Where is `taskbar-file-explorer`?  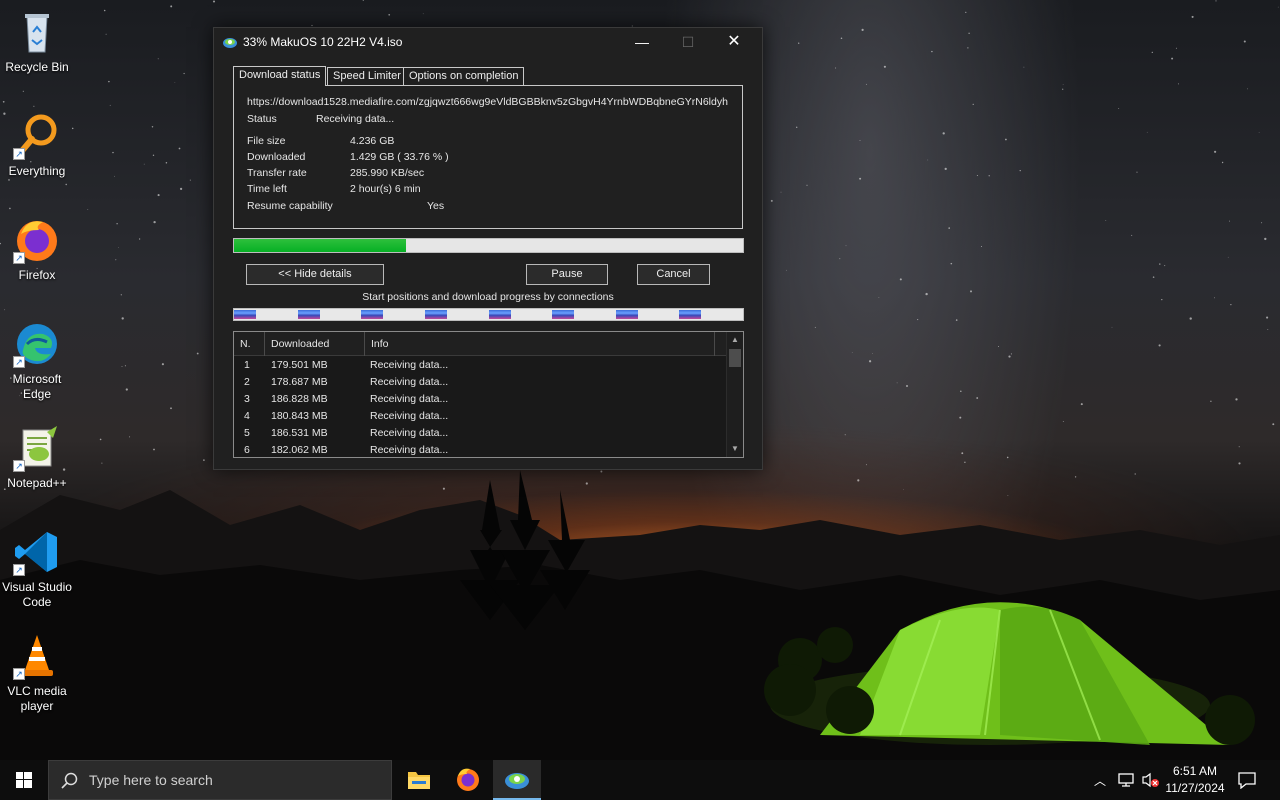
taskbar-file-explorer is located at coordinates (419, 780).